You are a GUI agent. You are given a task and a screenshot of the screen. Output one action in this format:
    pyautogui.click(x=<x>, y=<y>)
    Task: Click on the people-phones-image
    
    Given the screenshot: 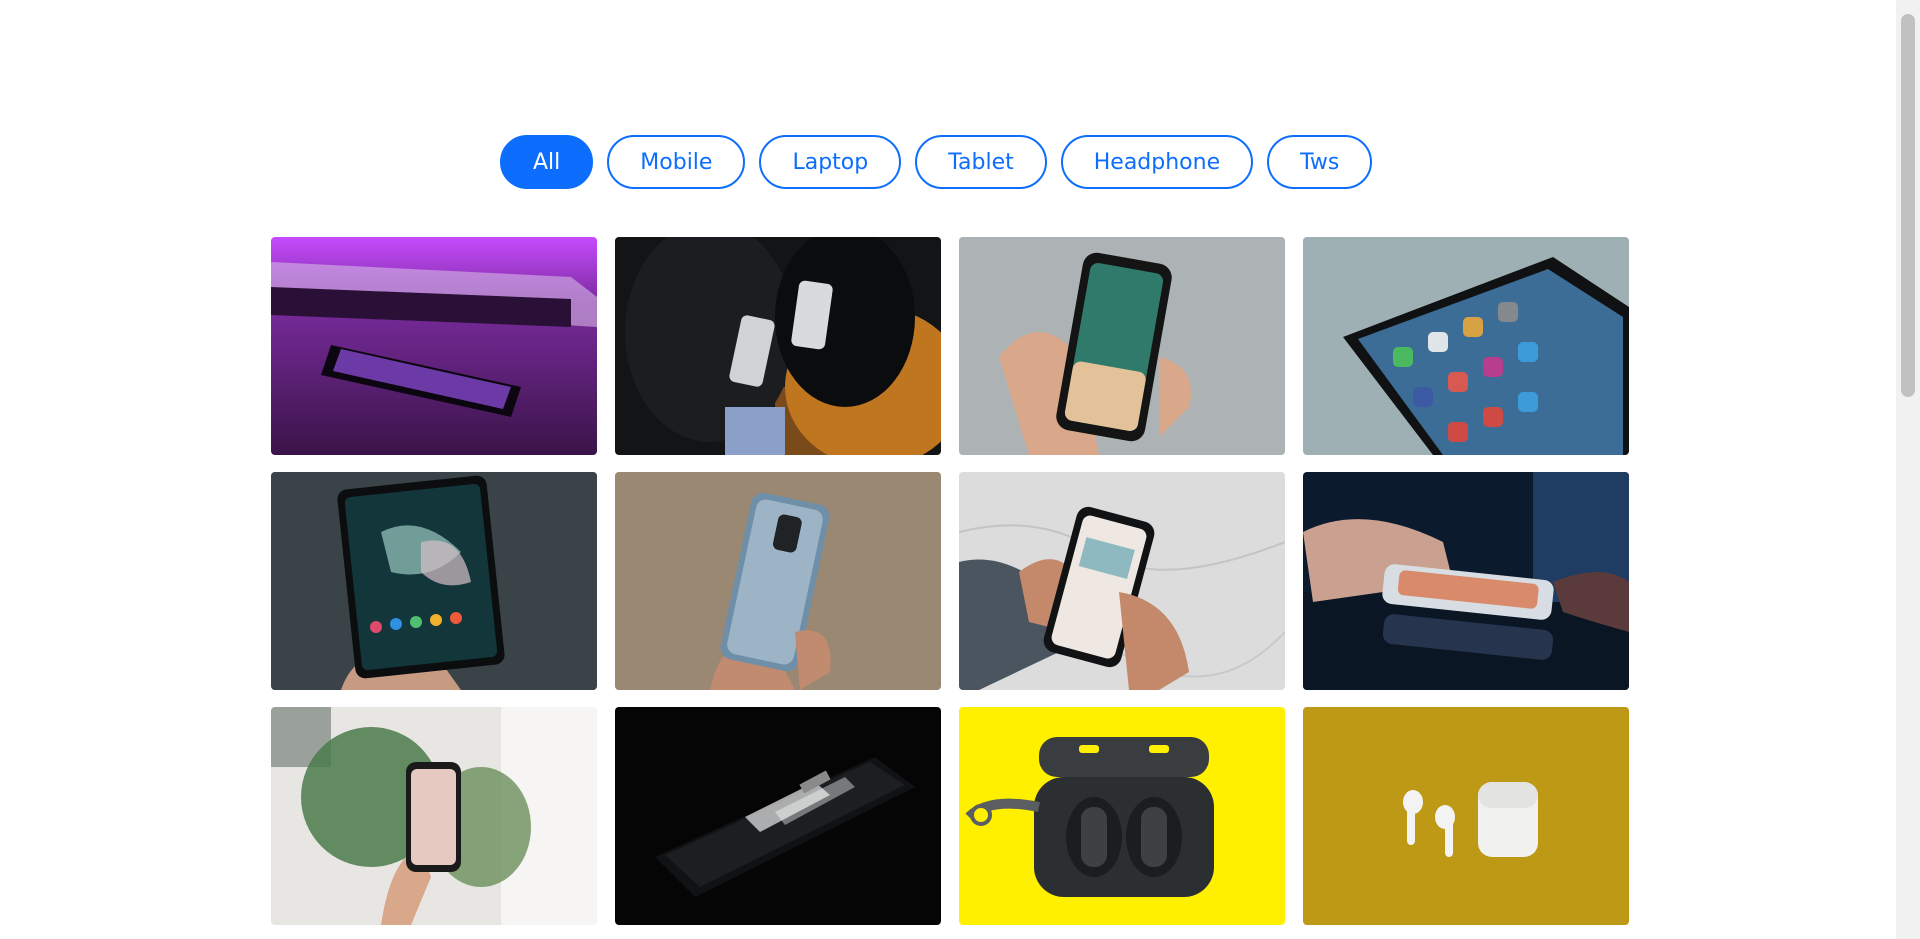 What is the action you would take?
    pyautogui.click(x=778, y=346)
    